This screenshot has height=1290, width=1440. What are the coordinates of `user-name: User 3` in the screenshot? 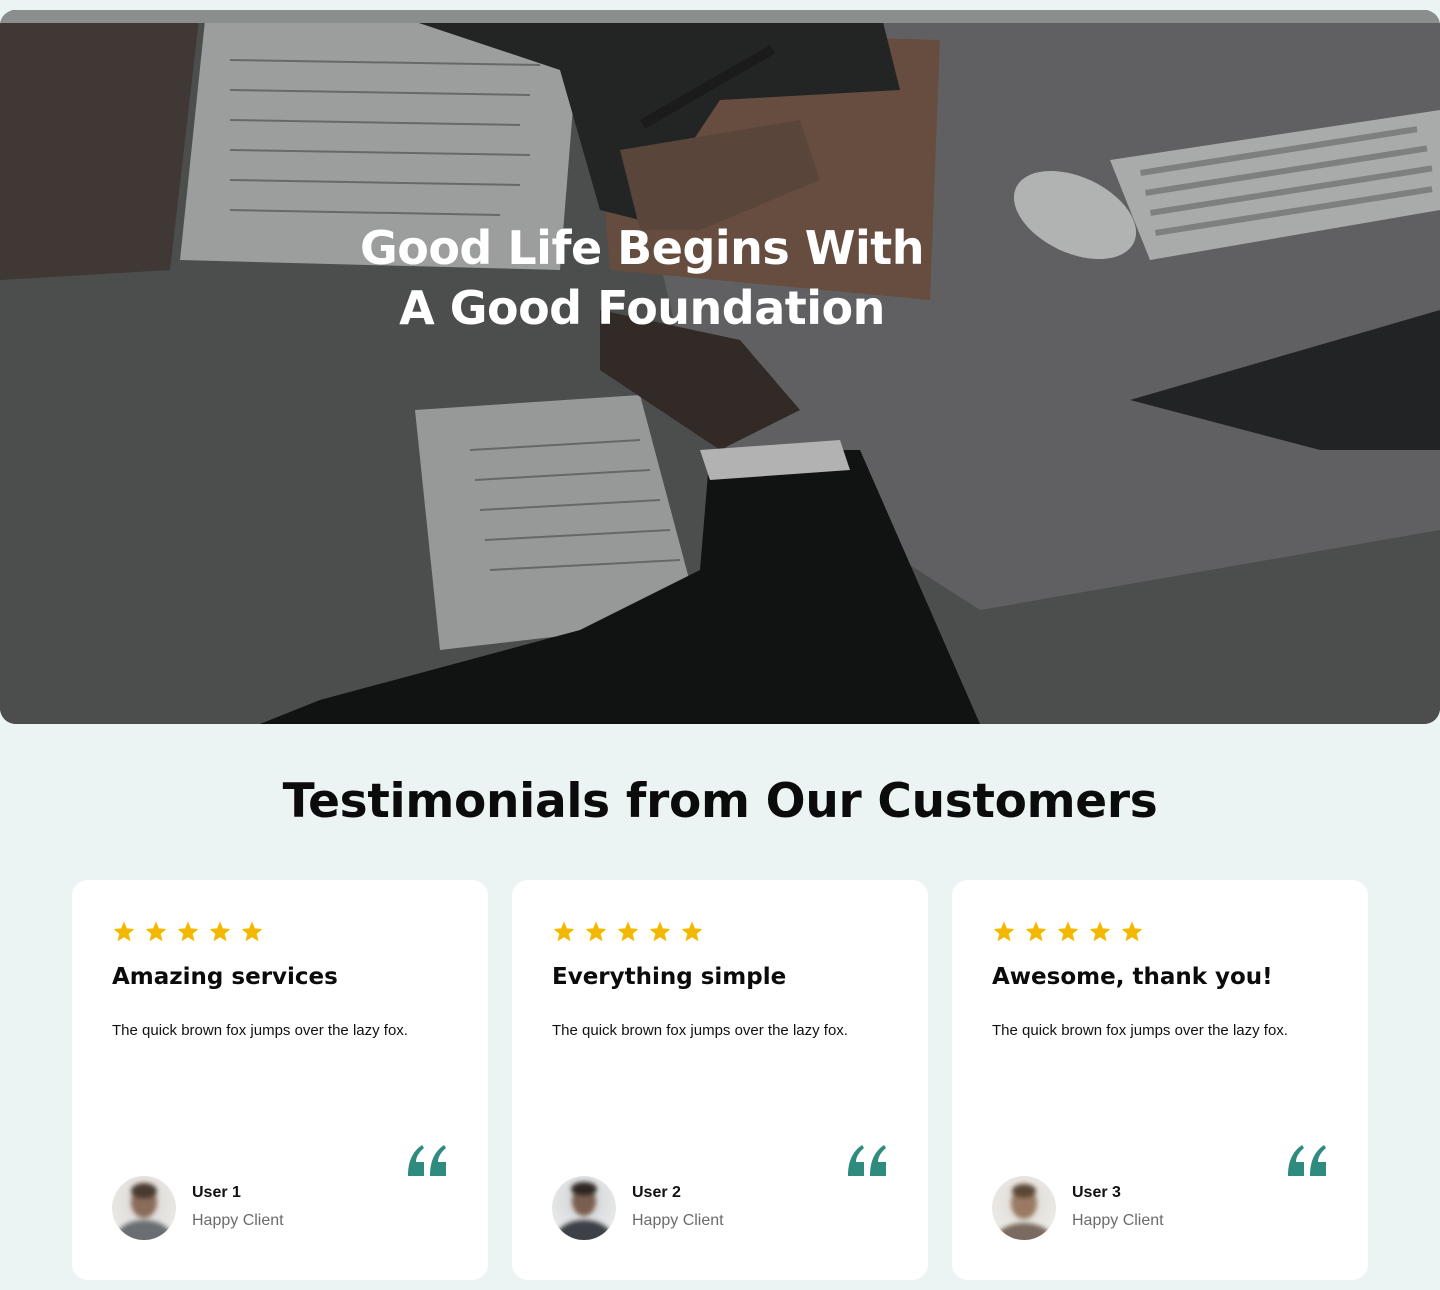 It's located at (1096, 1192).